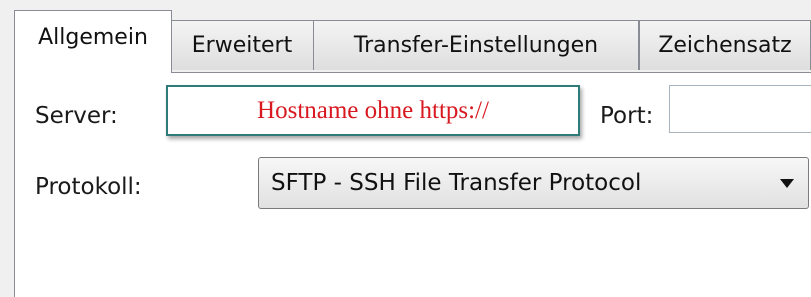 The width and height of the screenshot is (811, 297). I want to click on tab-zeichensatz: Zeichensatz, so click(725, 45).